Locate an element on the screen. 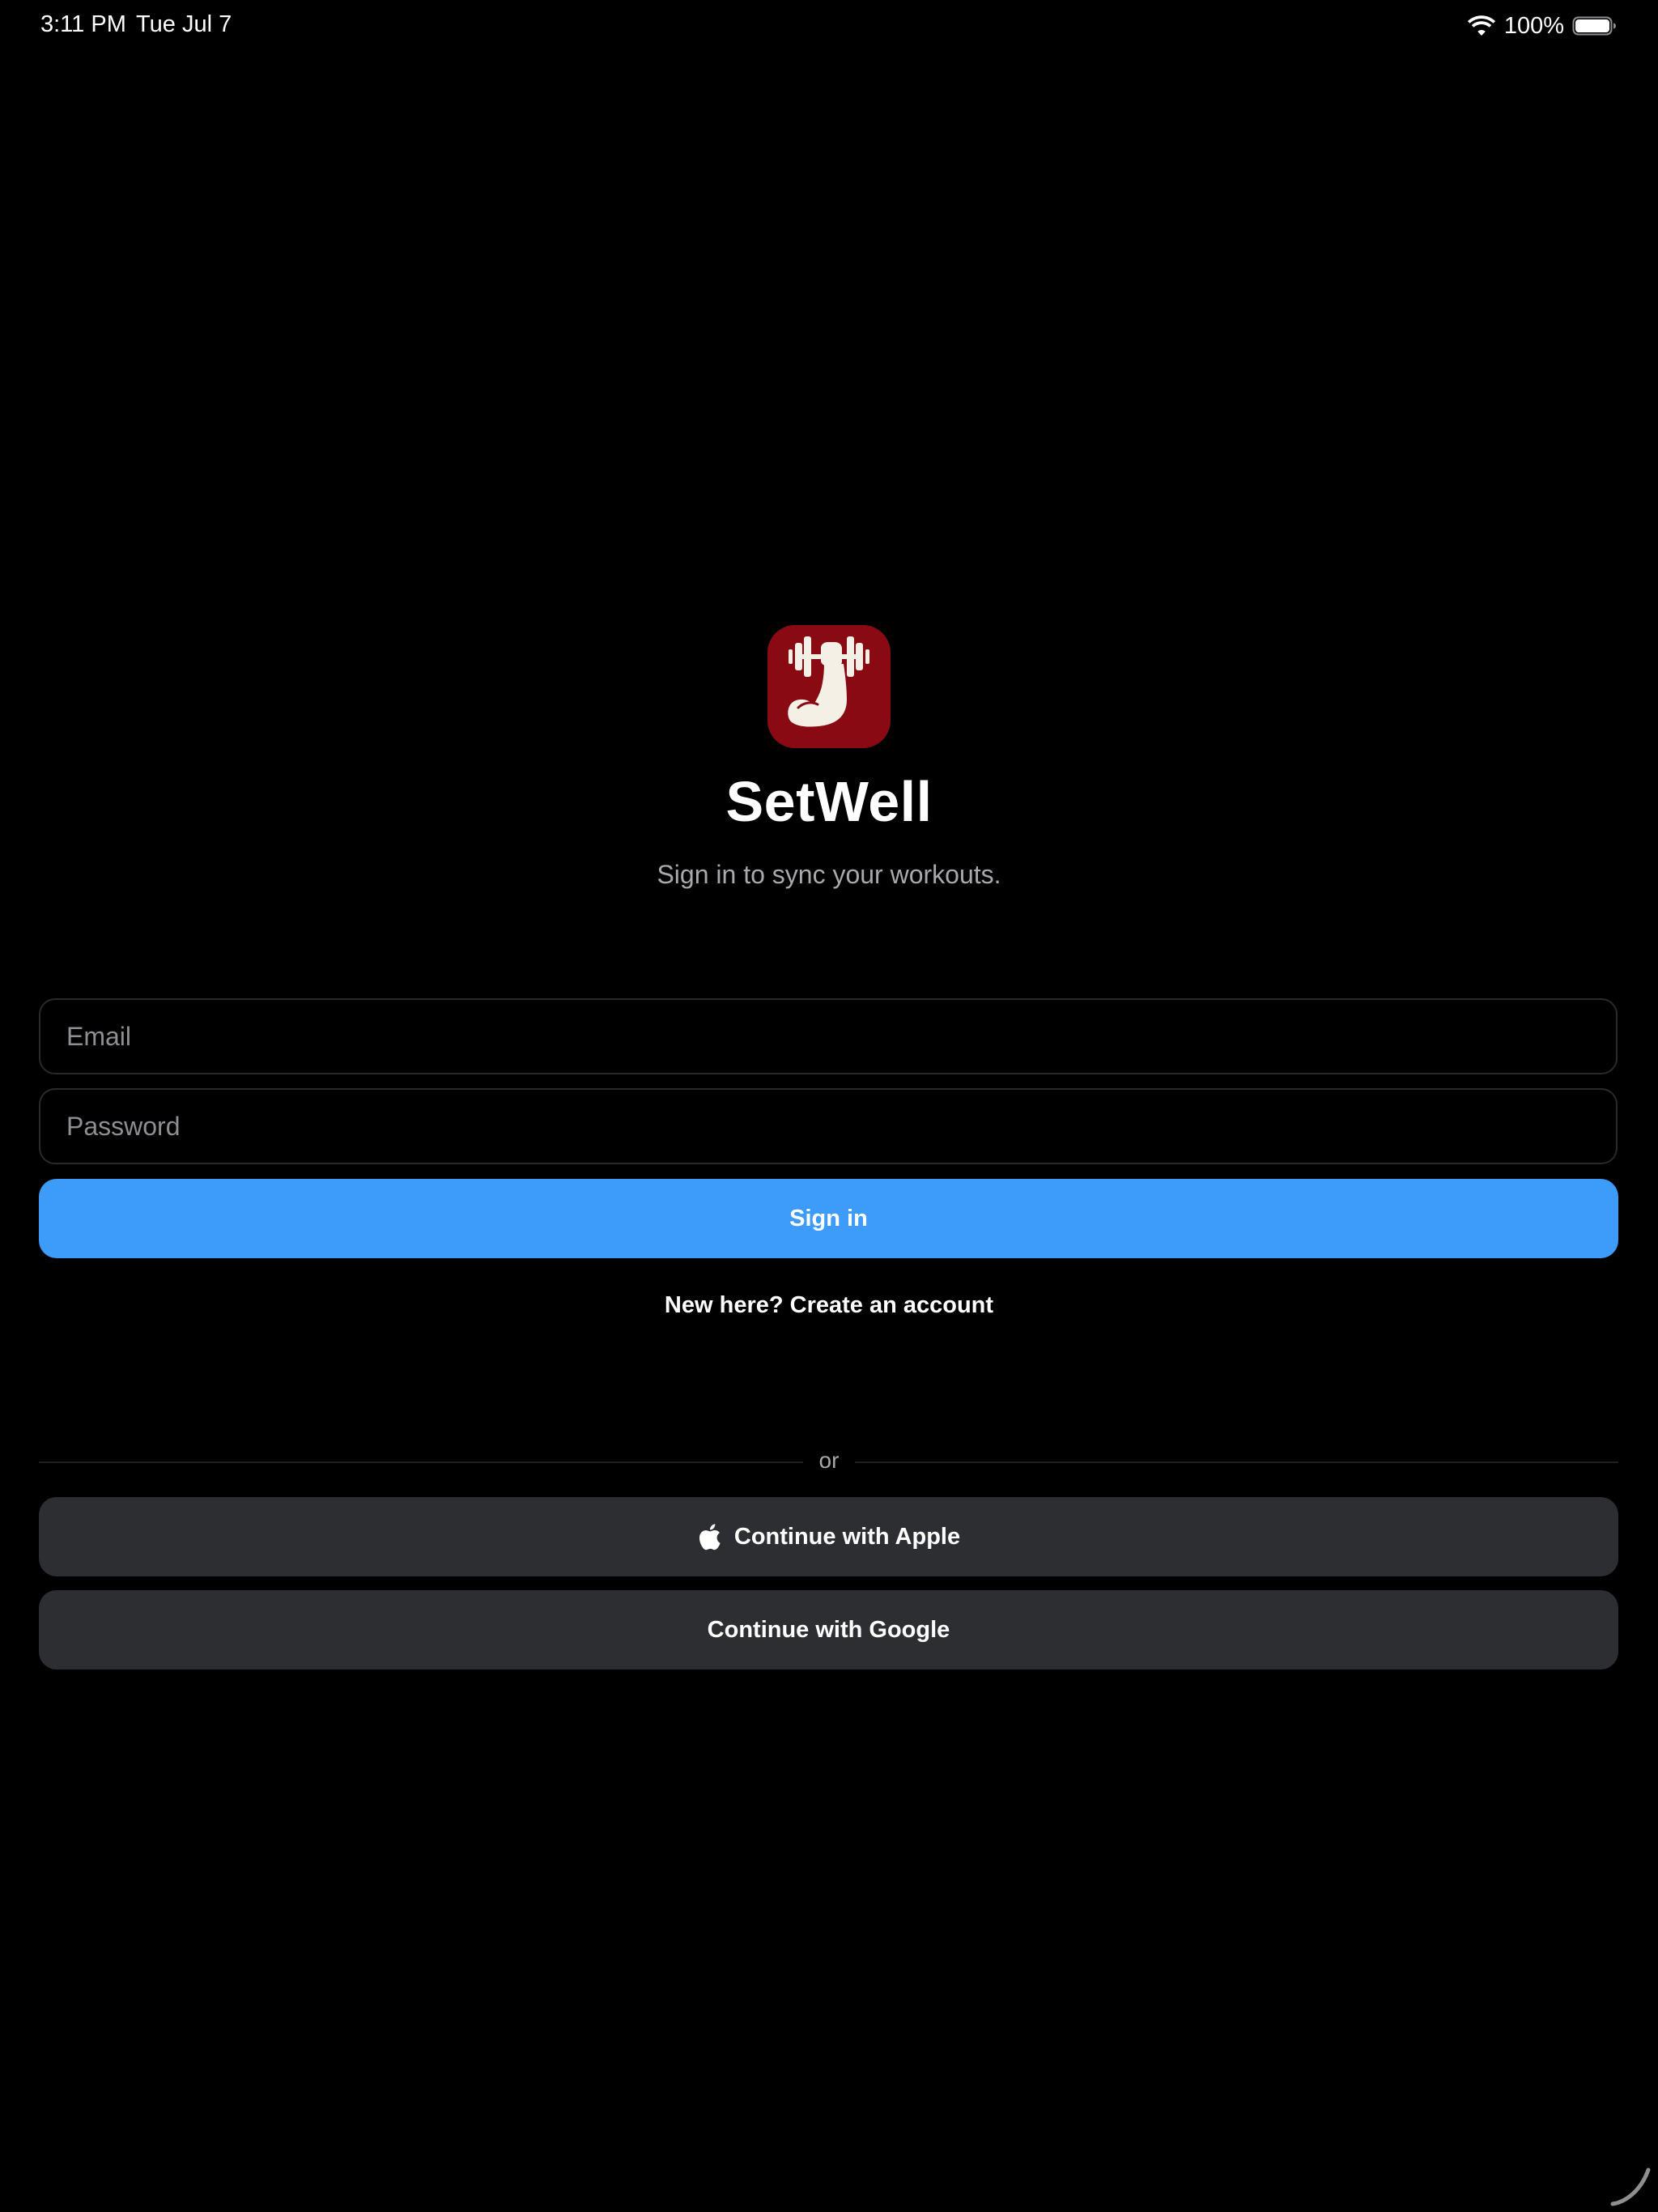 This screenshot has height=2212, width=1658. dumbbell-arm-icon is located at coordinates (828, 682).